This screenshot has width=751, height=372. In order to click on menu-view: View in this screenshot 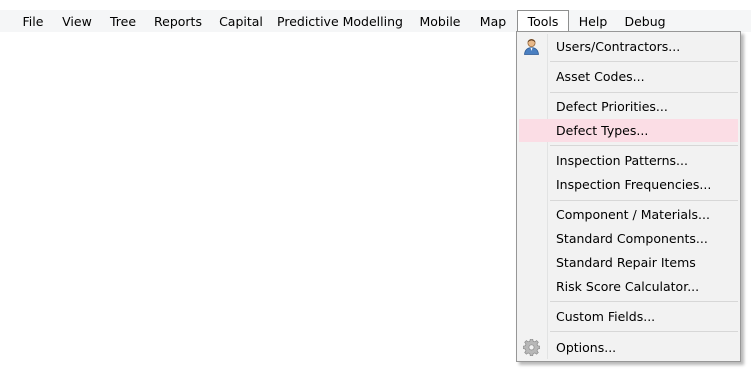, I will do `click(77, 21)`.